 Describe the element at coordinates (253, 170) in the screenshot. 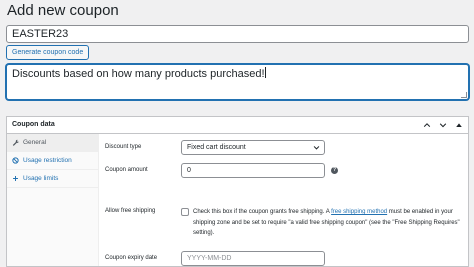

I see `coupon-amount-input: 0` at that location.